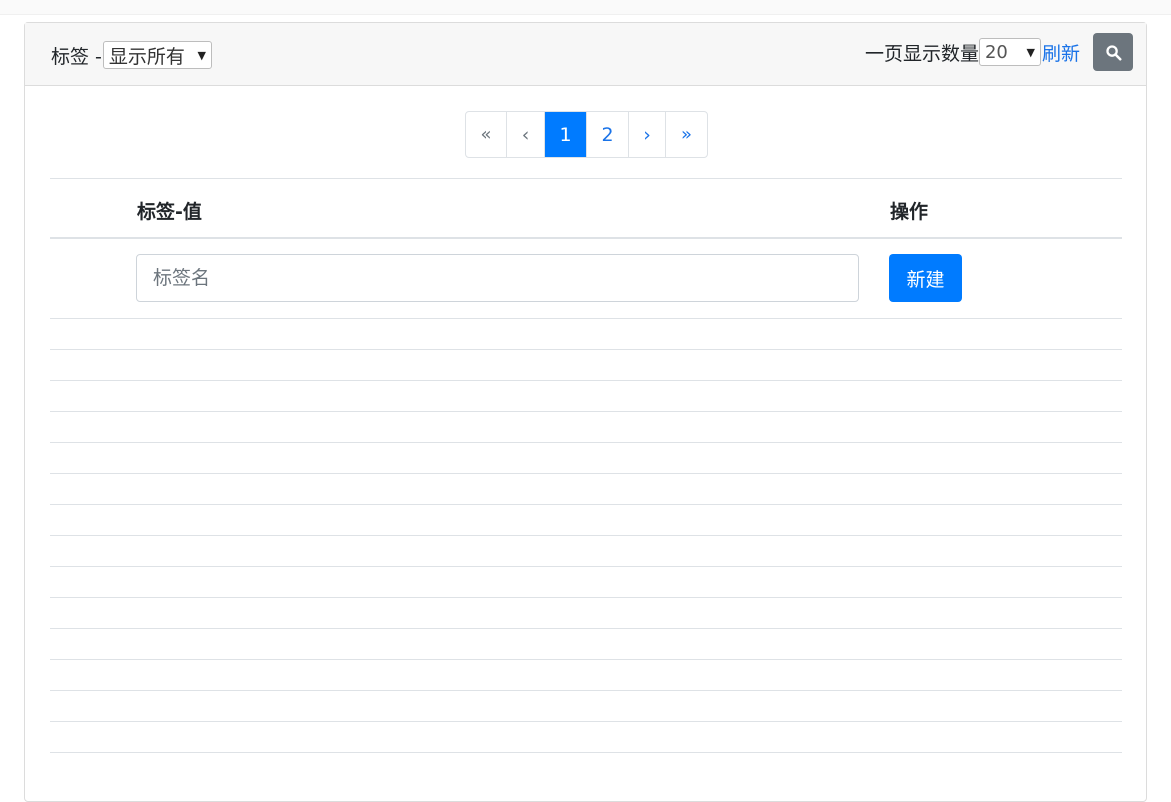  I want to click on page-1-button: 1, so click(566, 134).